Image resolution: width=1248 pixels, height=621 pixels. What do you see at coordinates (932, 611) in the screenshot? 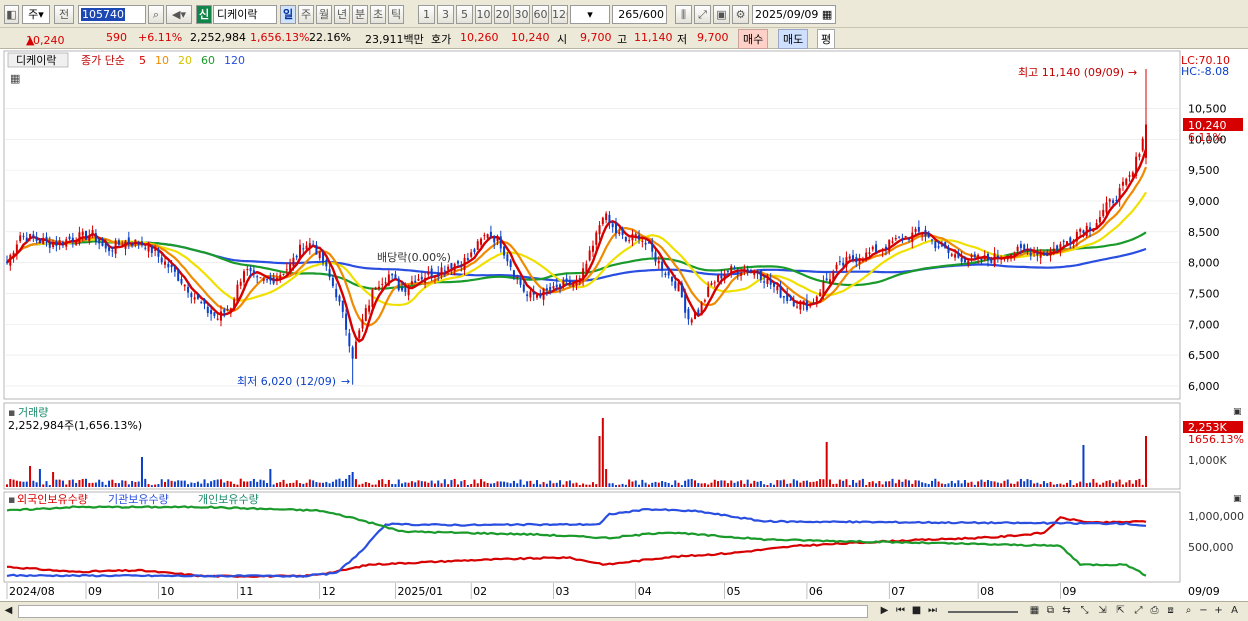
I see `play-fwd-icon: ⏭` at bounding box center [932, 611].